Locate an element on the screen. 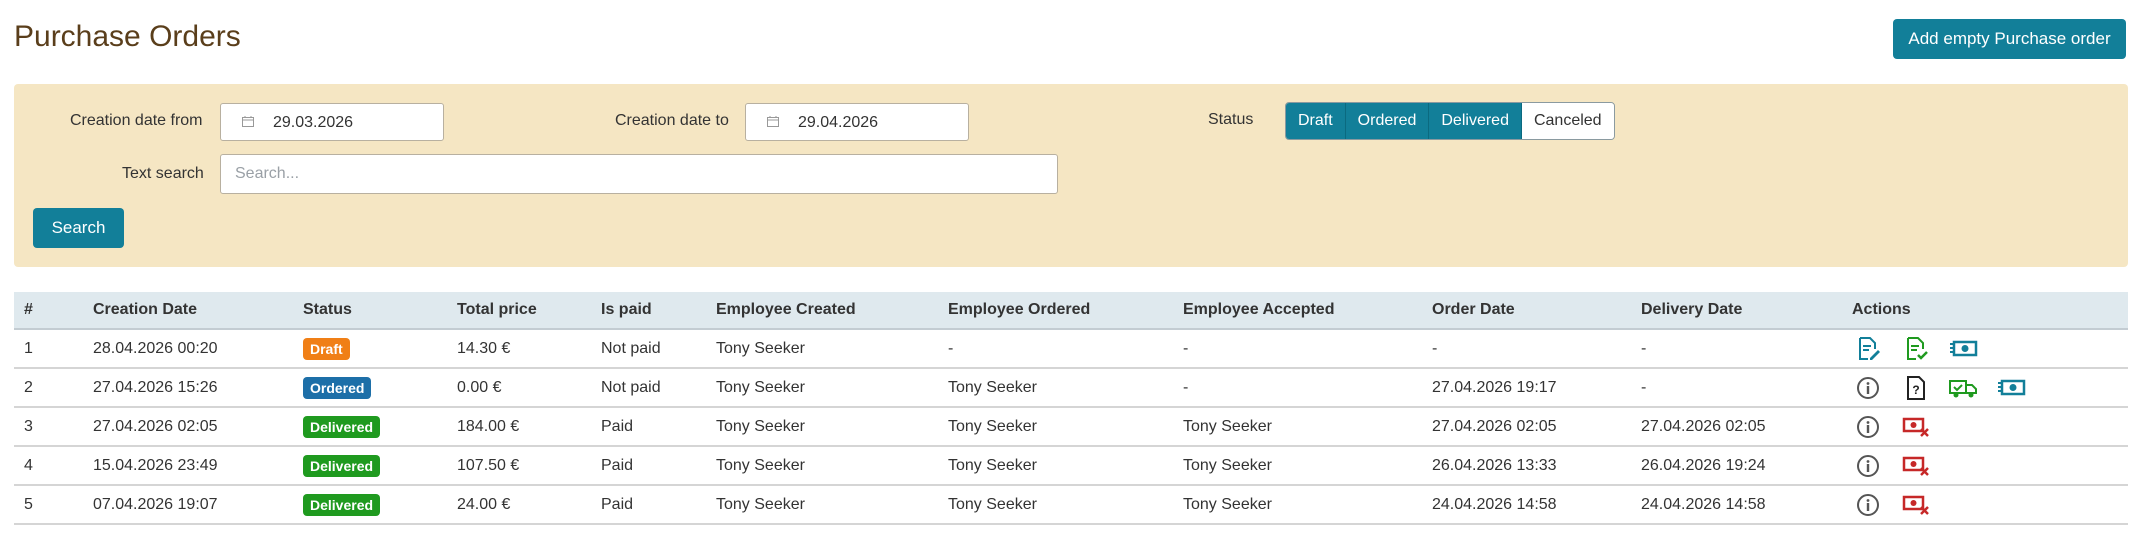 This screenshot has width=2145, height=544. cell-actions: ? is located at coordinates (1985, 388).